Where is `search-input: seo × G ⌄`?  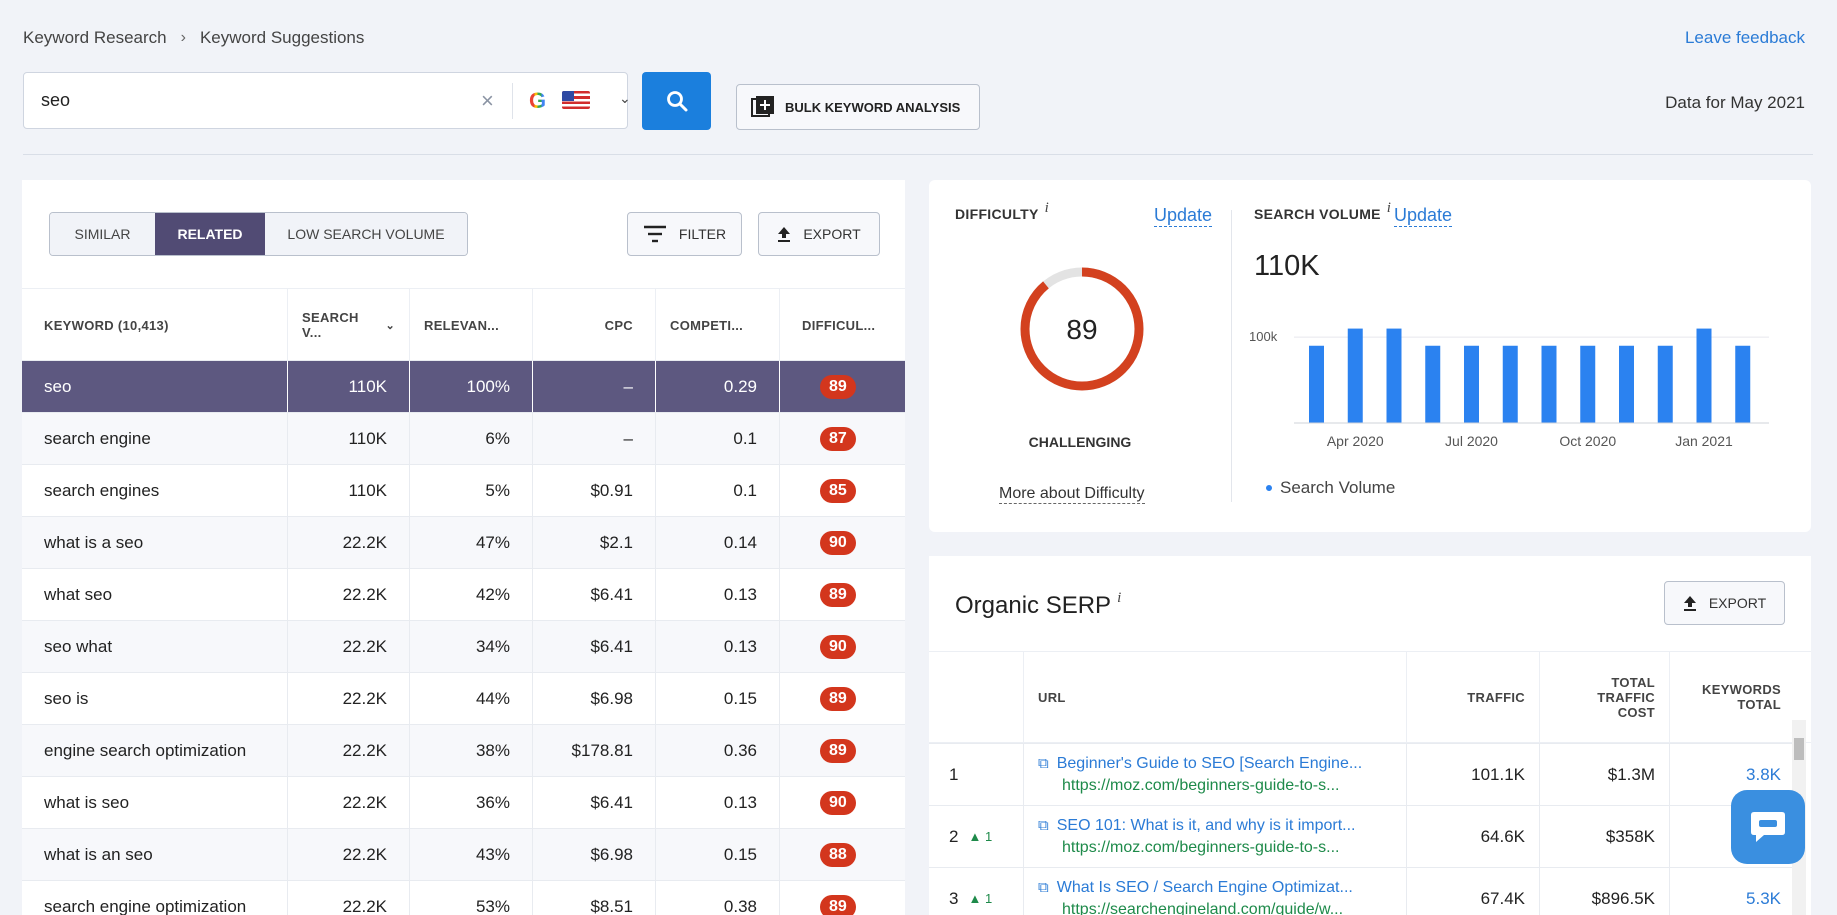 search-input: seo × G ⌄ is located at coordinates (327, 100).